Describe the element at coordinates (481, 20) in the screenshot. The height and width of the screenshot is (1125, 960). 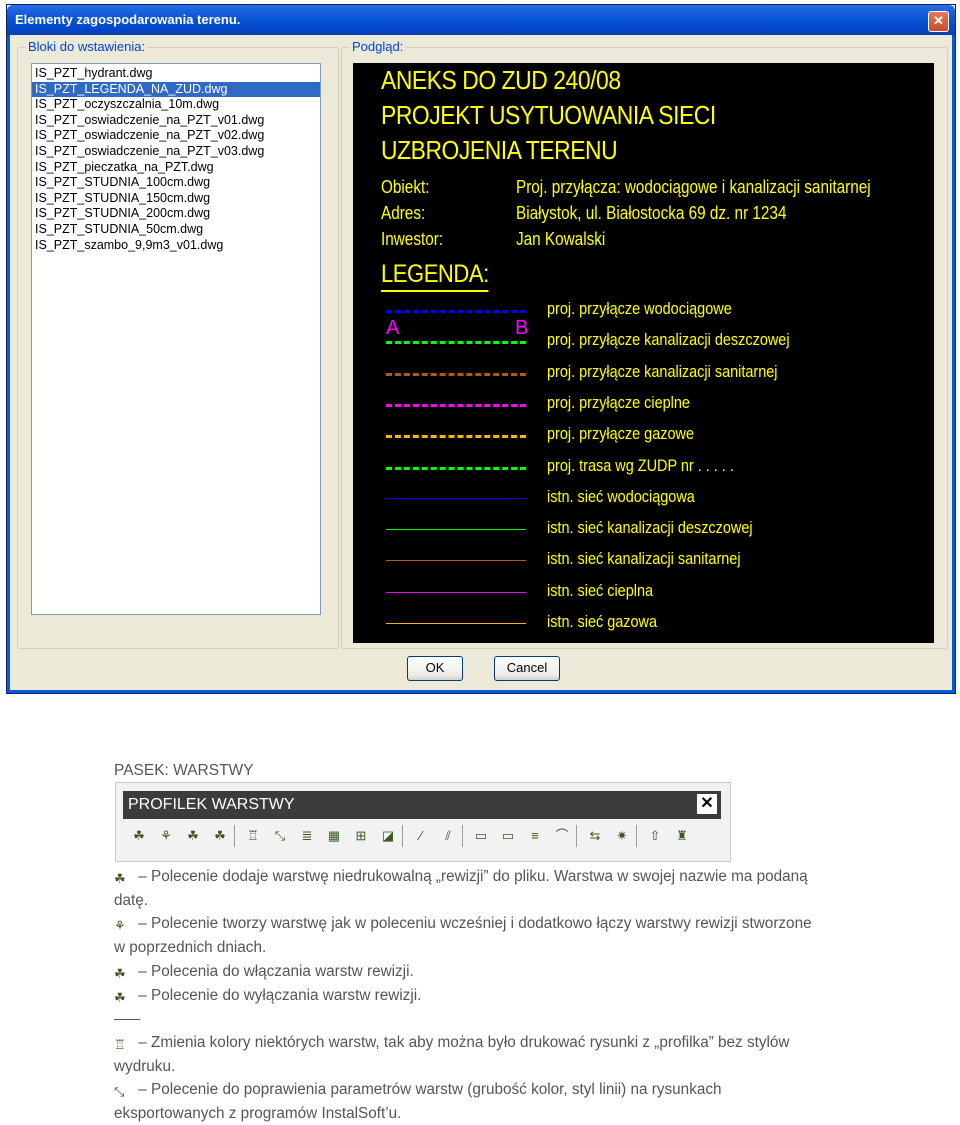
I see `title-bar: Elementy zagospodarowania terenu. ✕` at that location.